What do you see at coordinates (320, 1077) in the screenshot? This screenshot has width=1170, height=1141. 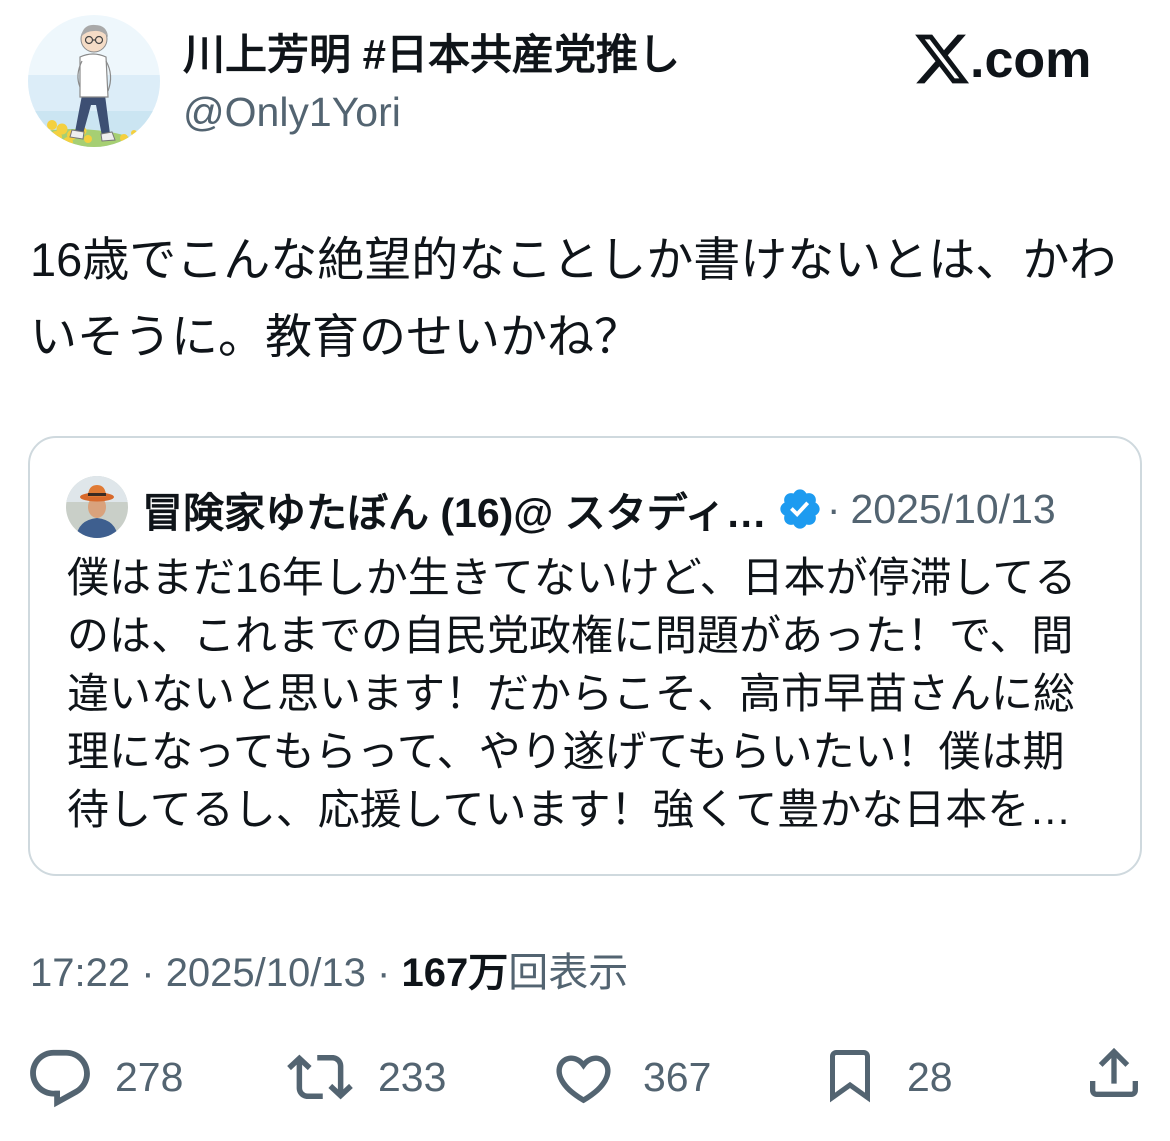 I see `retweet-icon` at bounding box center [320, 1077].